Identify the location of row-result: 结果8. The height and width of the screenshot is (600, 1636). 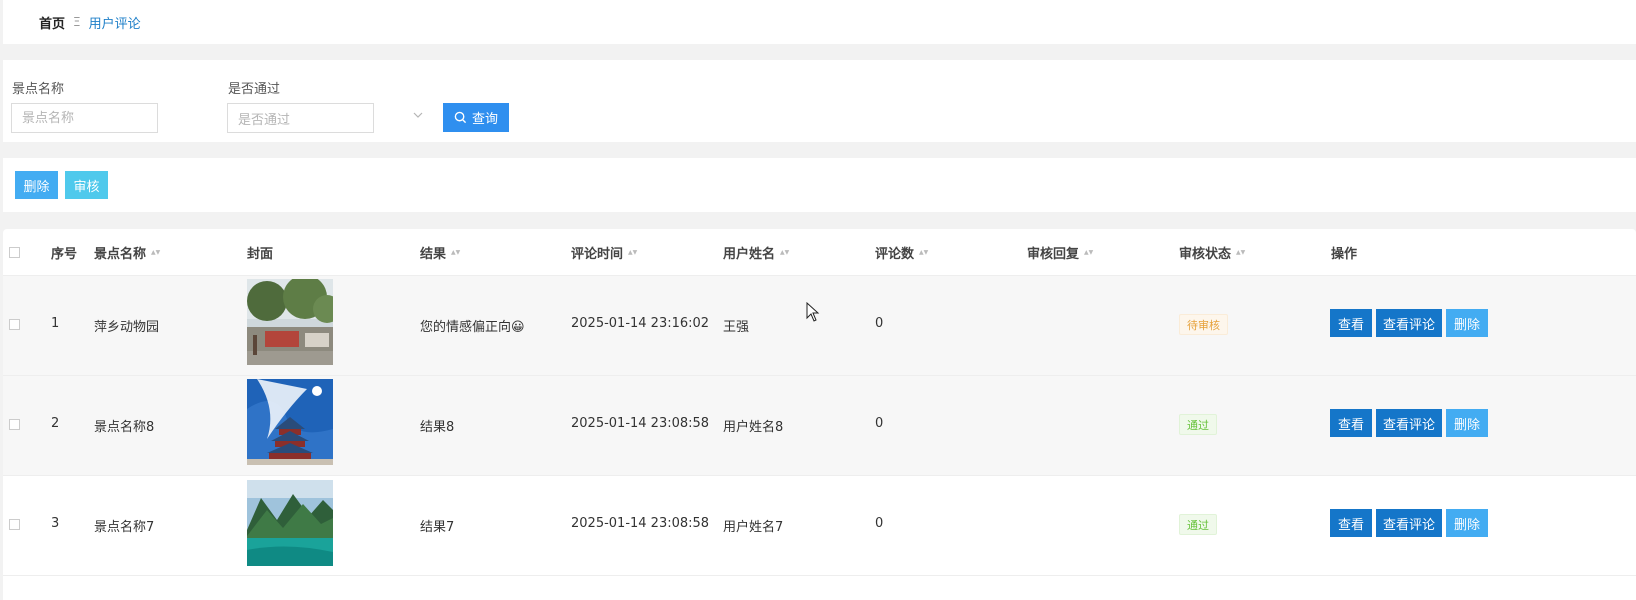
(437, 427).